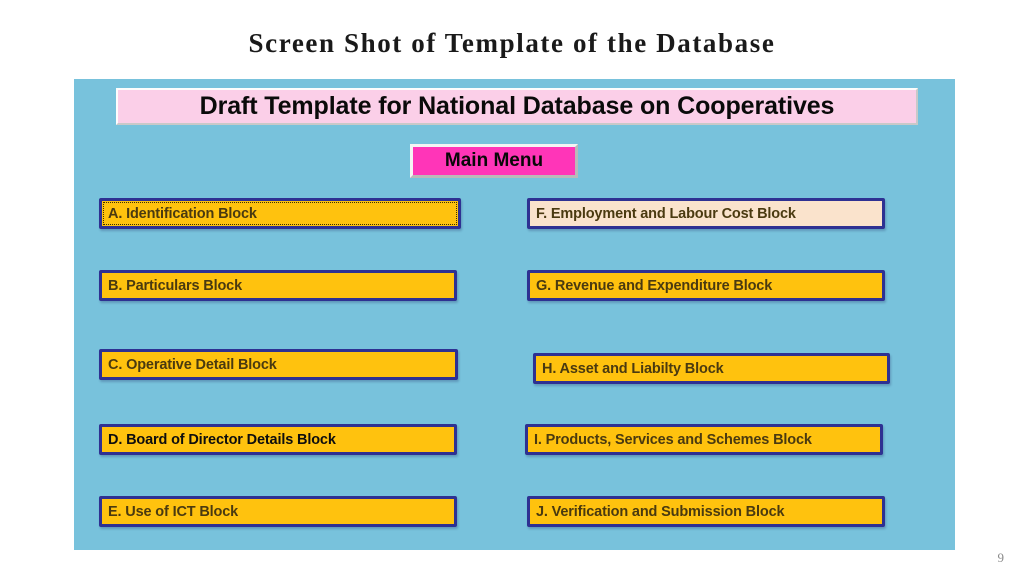 The width and height of the screenshot is (1024, 576). I want to click on block-button-label: D. Board of Director Details Block, so click(222, 439).